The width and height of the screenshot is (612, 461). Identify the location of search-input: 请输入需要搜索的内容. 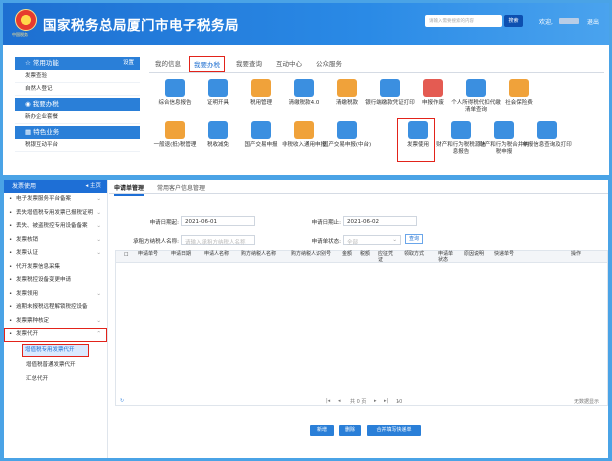
(463, 21).